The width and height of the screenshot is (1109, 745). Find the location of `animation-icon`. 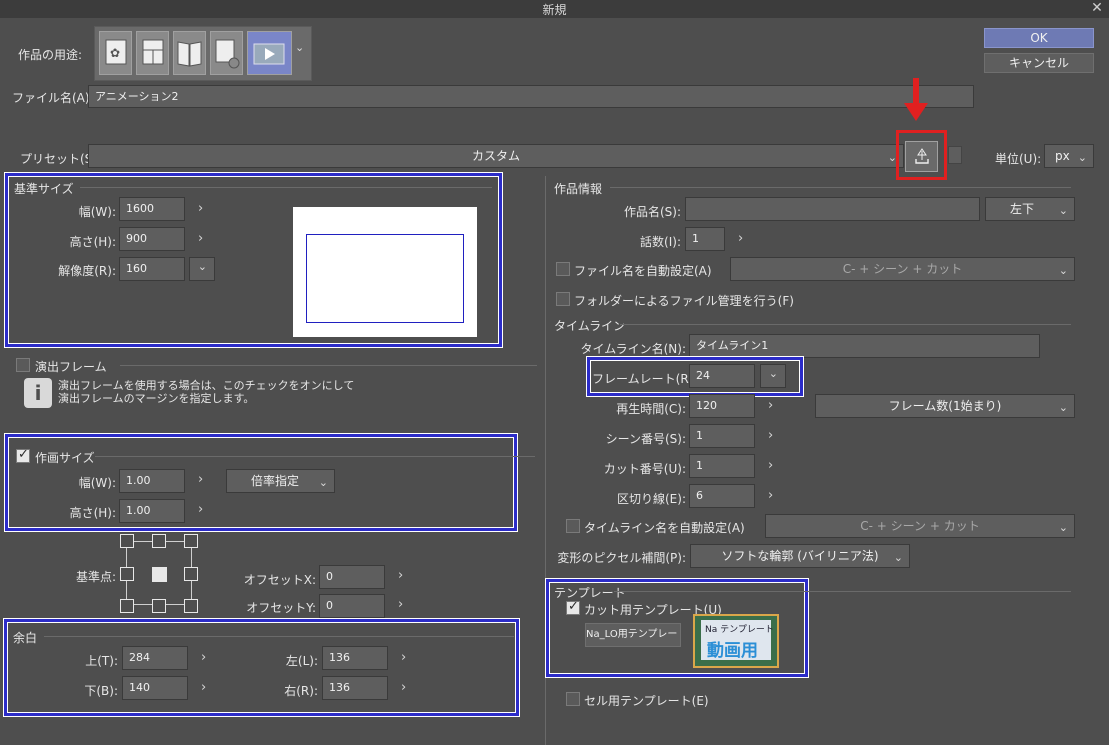

animation-icon is located at coordinates (269, 53).